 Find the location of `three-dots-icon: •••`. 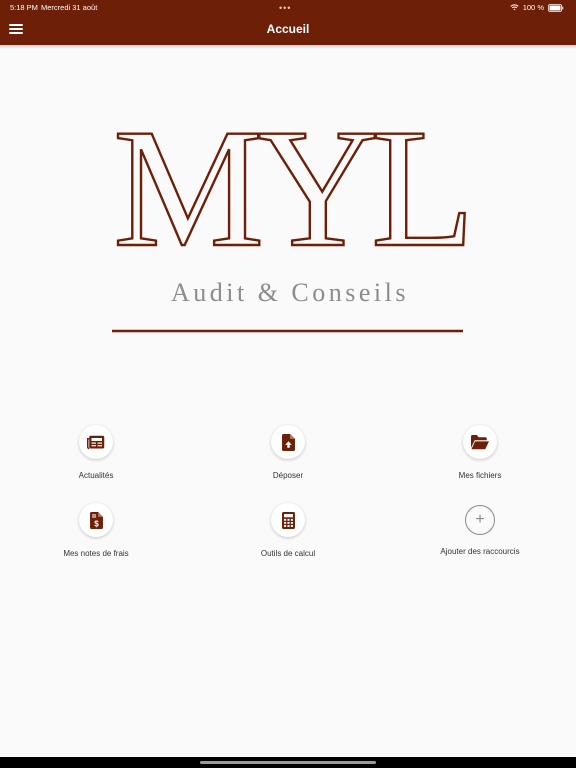

three-dots-icon: ••• is located at coordinates (285, 8).